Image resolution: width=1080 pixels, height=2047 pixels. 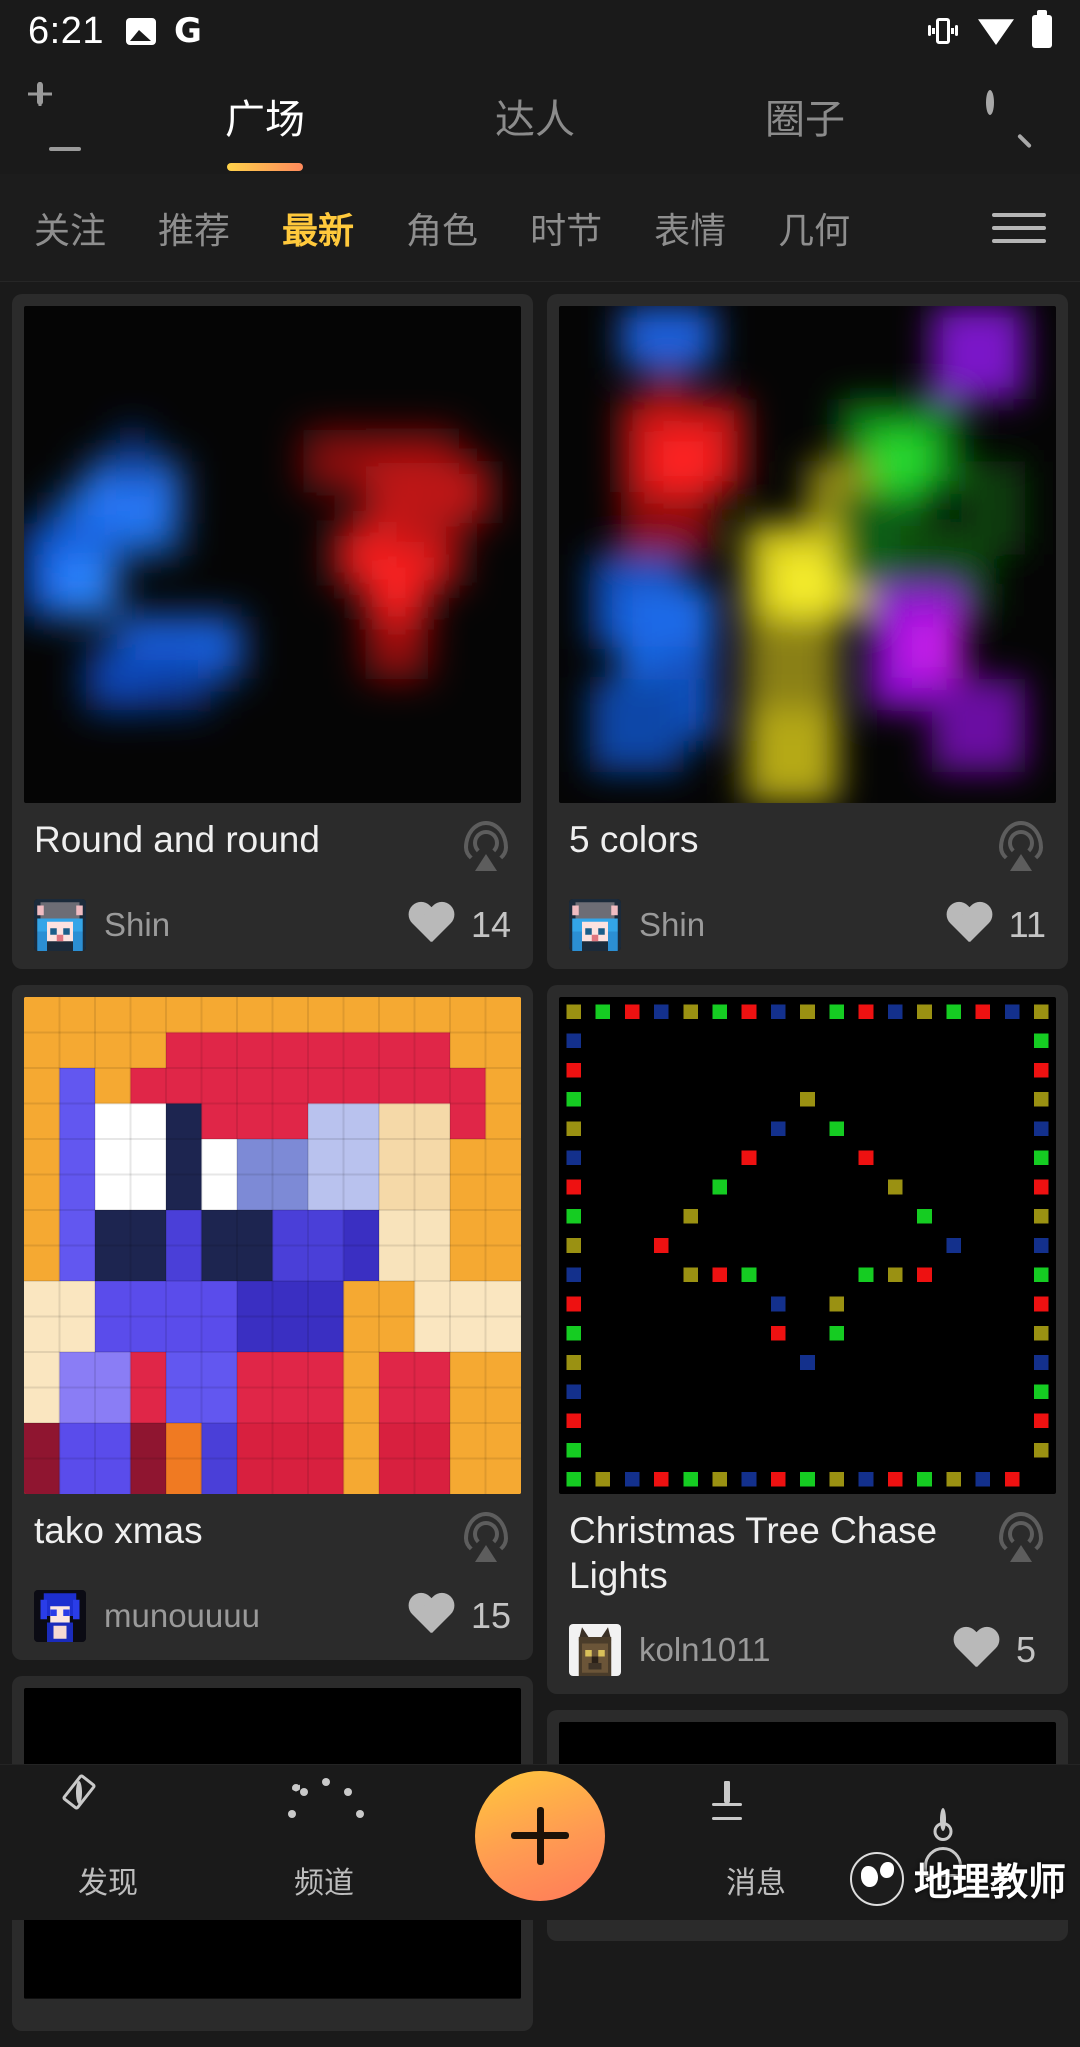 I want to click on nav-label-messages: 消息, so click(x=756, y=1883).